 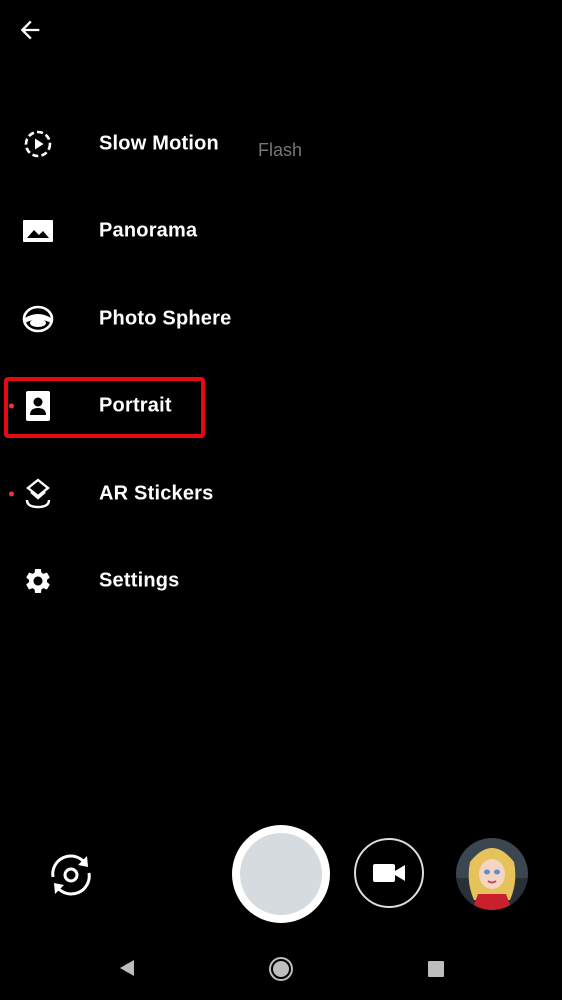 I want to click on portrait-icon, so click(x=38, y=406).